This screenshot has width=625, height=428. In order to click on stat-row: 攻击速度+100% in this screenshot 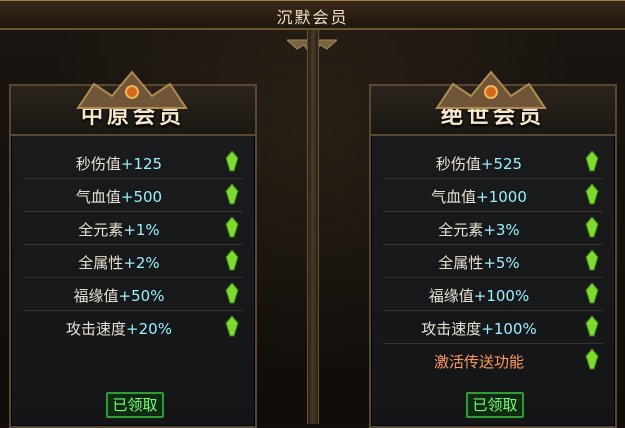, I will do `click(493, 327)`.